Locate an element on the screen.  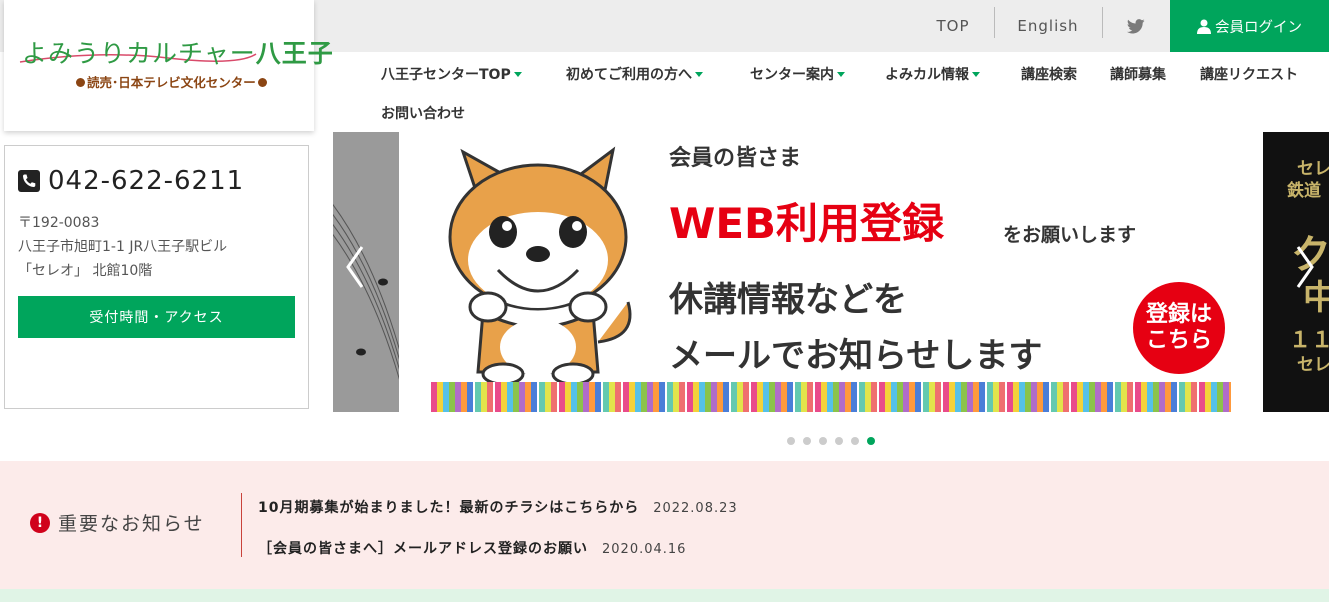
logo-text: よみうりカルチャー八王子 is located at coordinates (178, 54).